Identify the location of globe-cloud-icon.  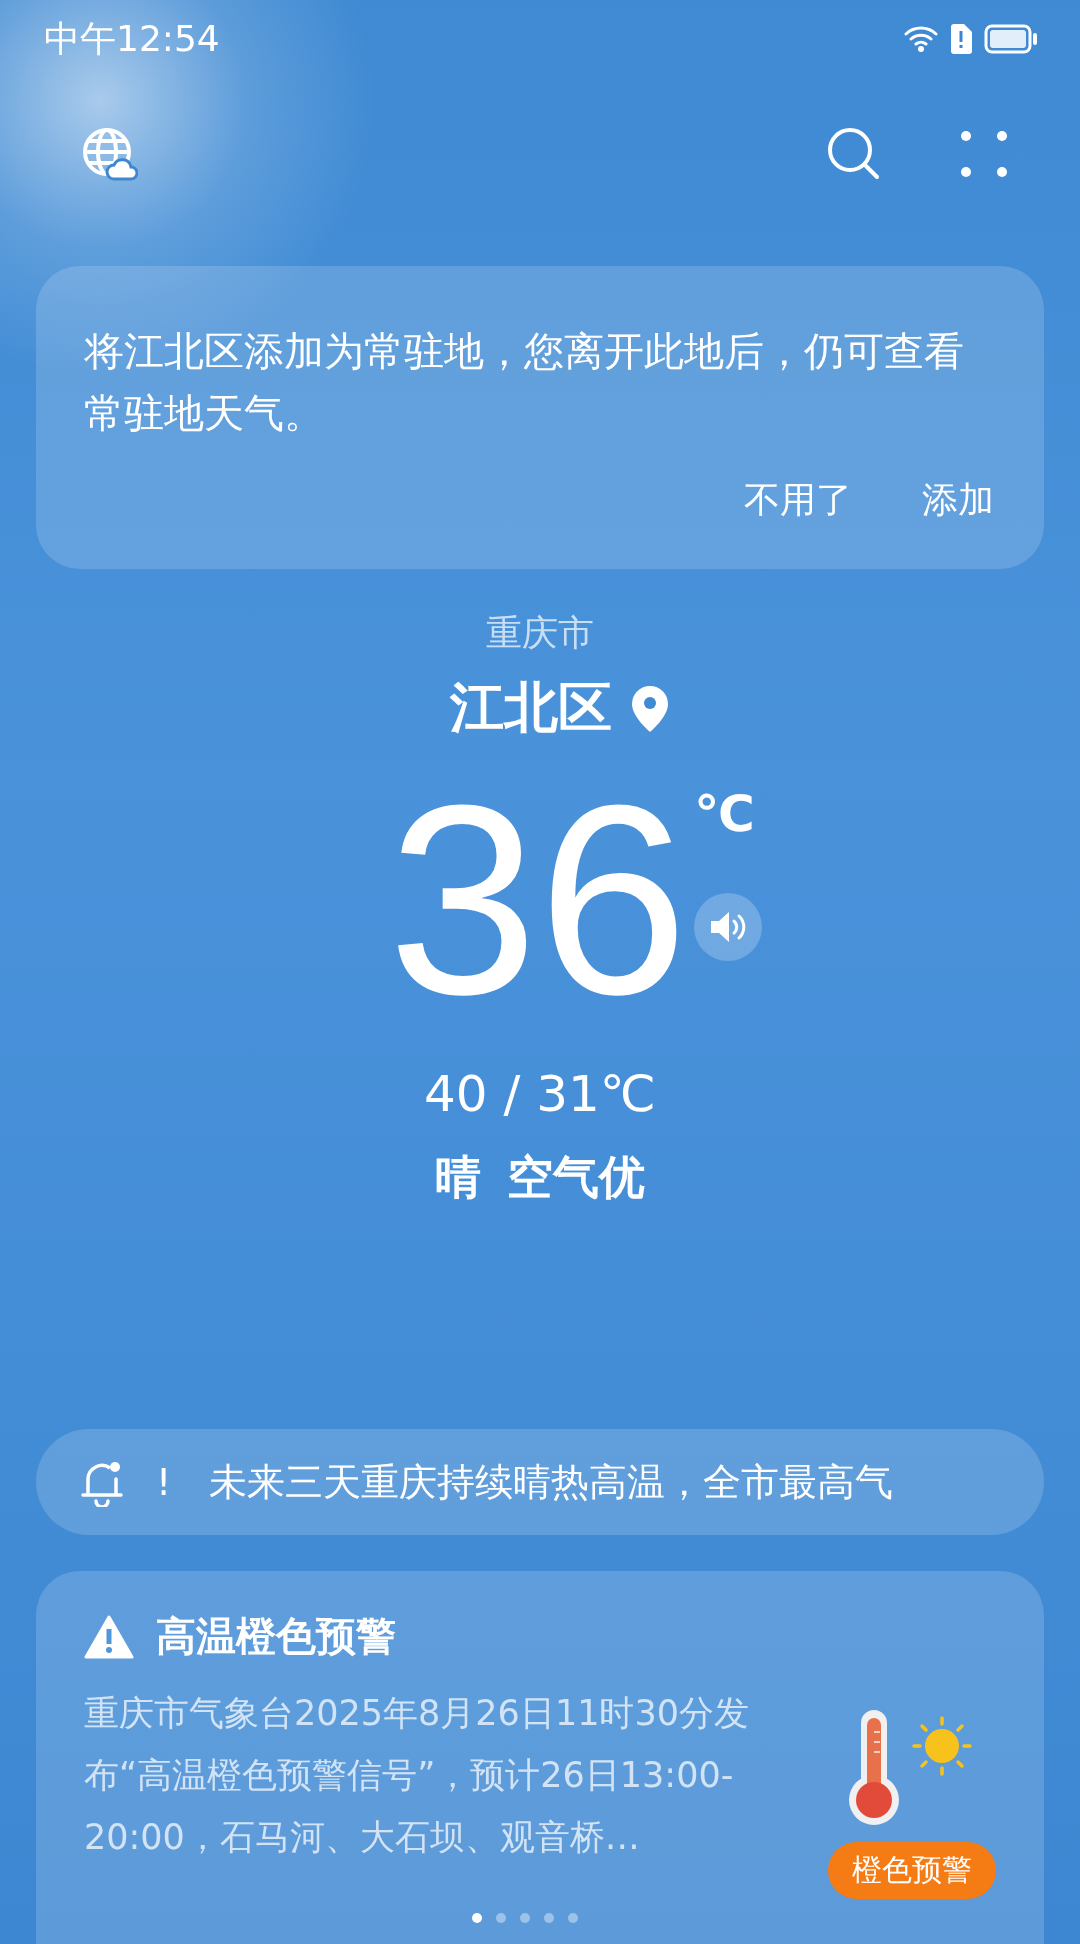
(109, 154).